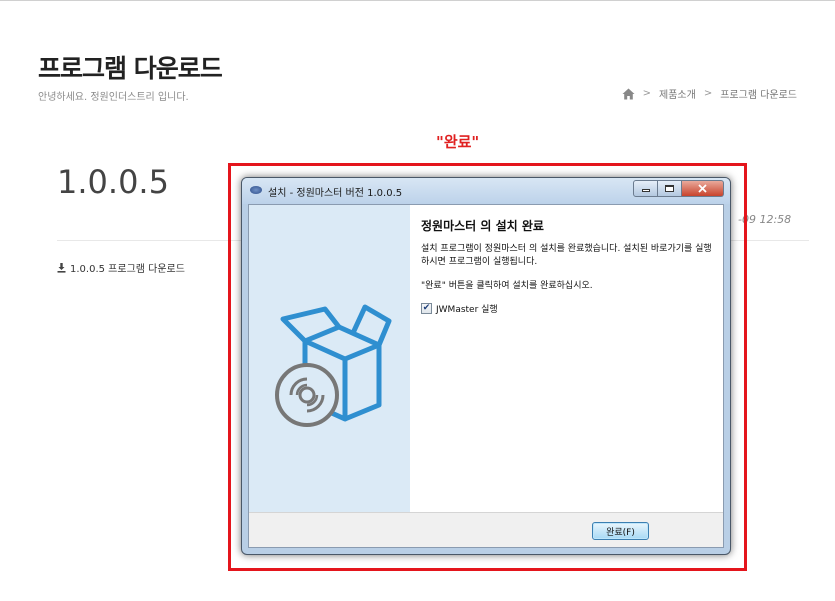  I want to click on breadcrumb-item-program-download: 프로그램 다운로드, so click(758, 93).